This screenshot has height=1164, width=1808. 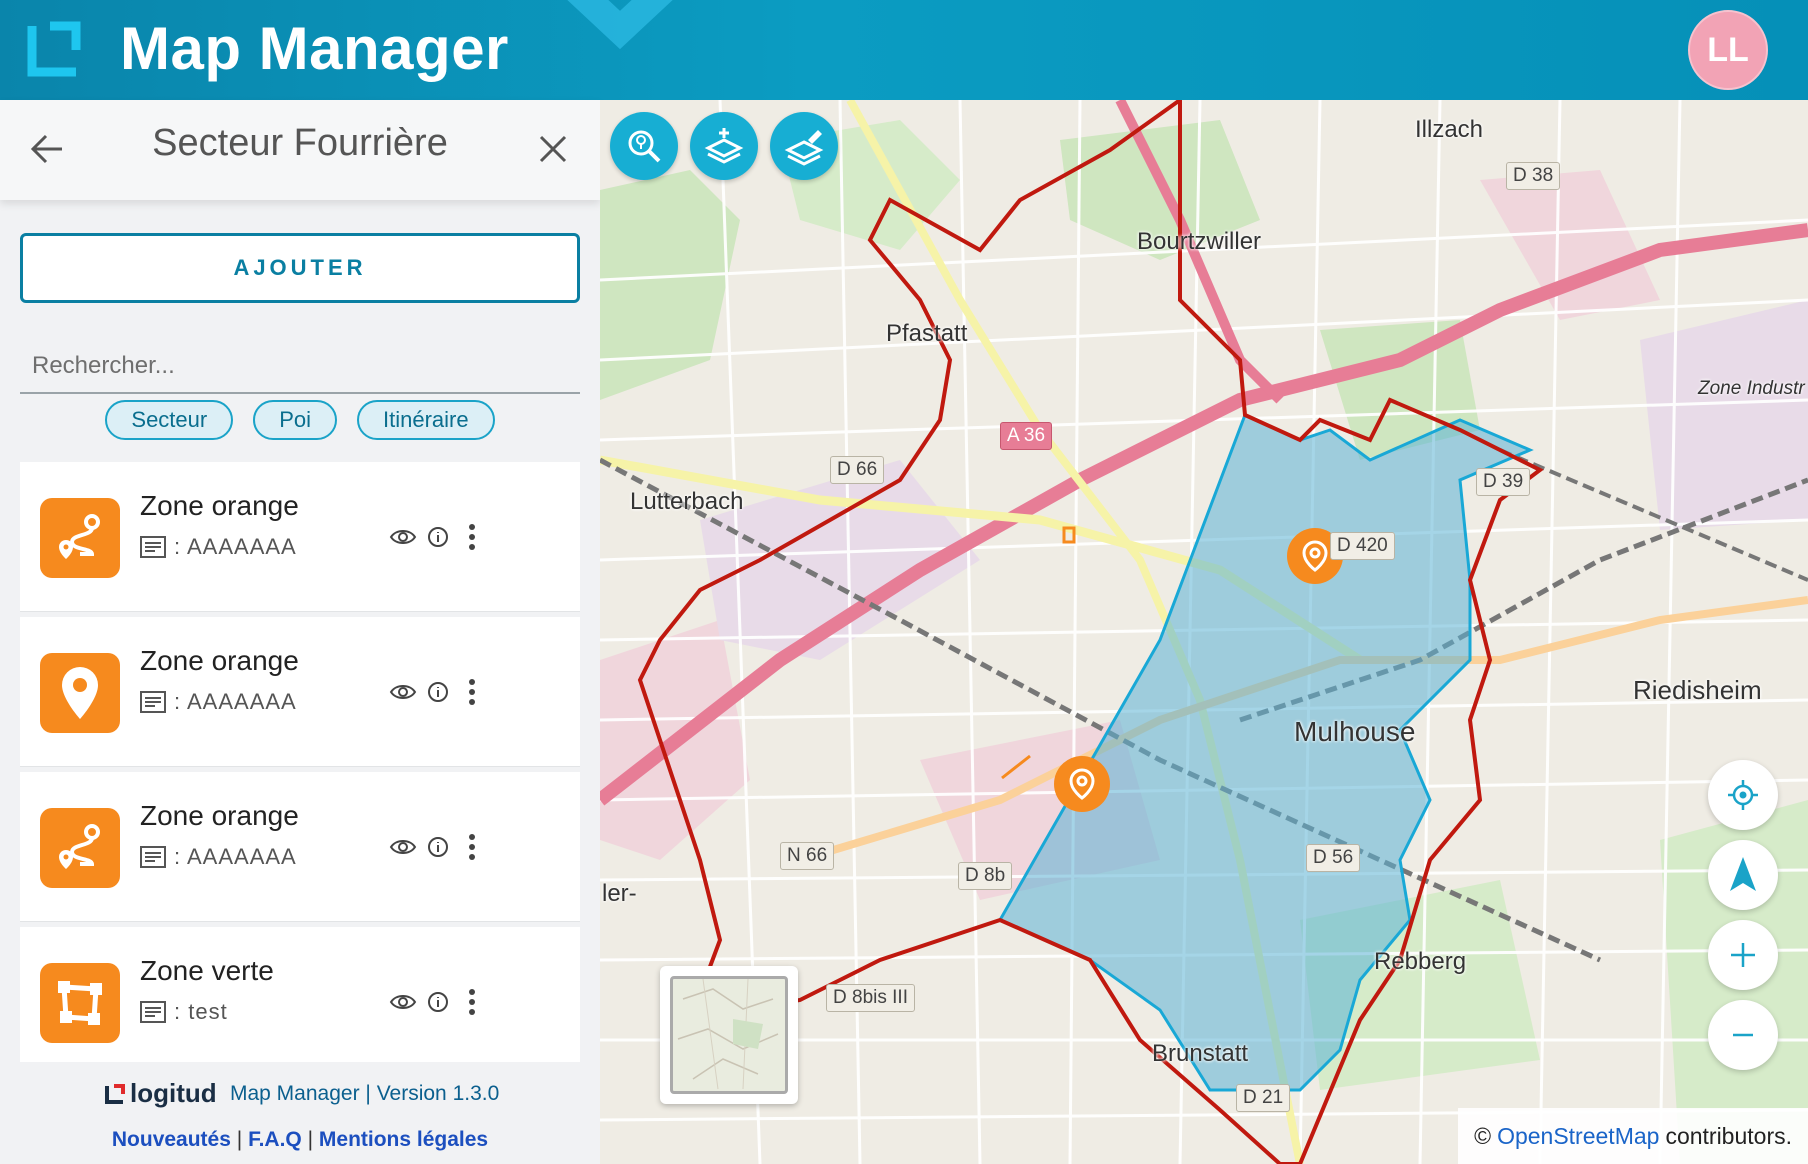 I want to click on chip-itineraire: Itinéraire, so click(x=426, y=420).